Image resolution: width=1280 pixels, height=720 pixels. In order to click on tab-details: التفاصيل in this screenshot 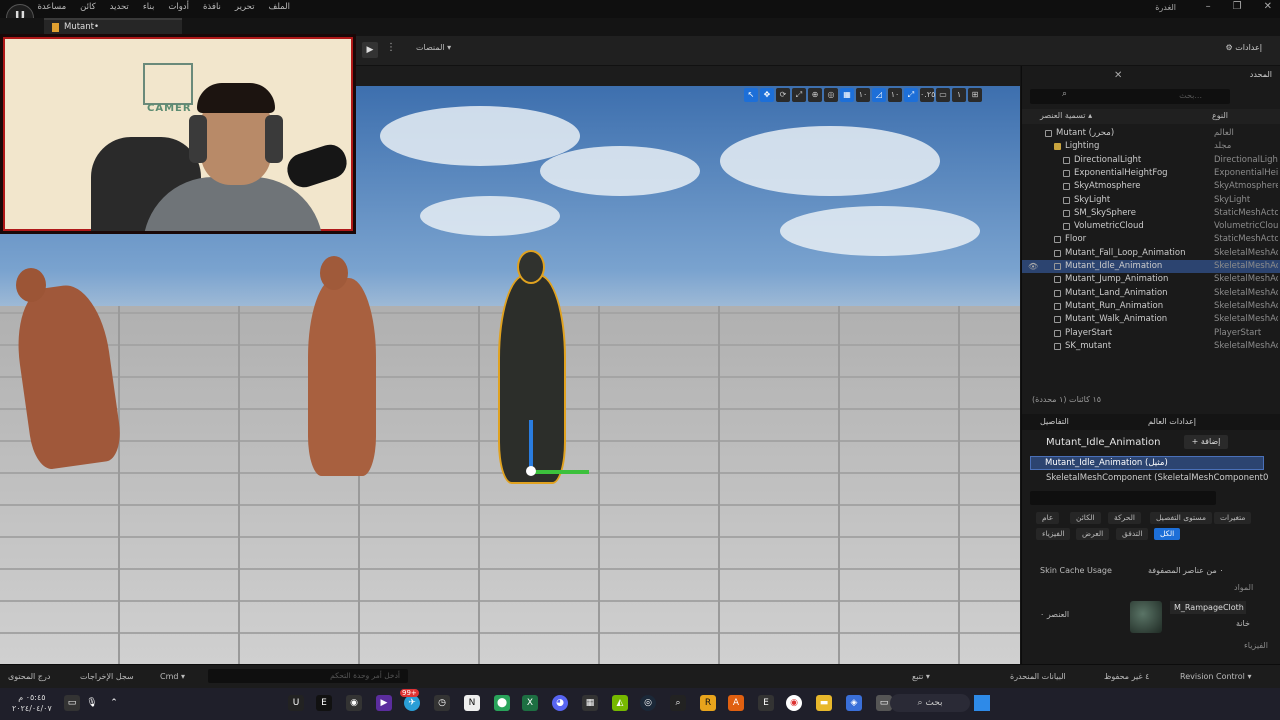, I will do `click(1054, 421)`.